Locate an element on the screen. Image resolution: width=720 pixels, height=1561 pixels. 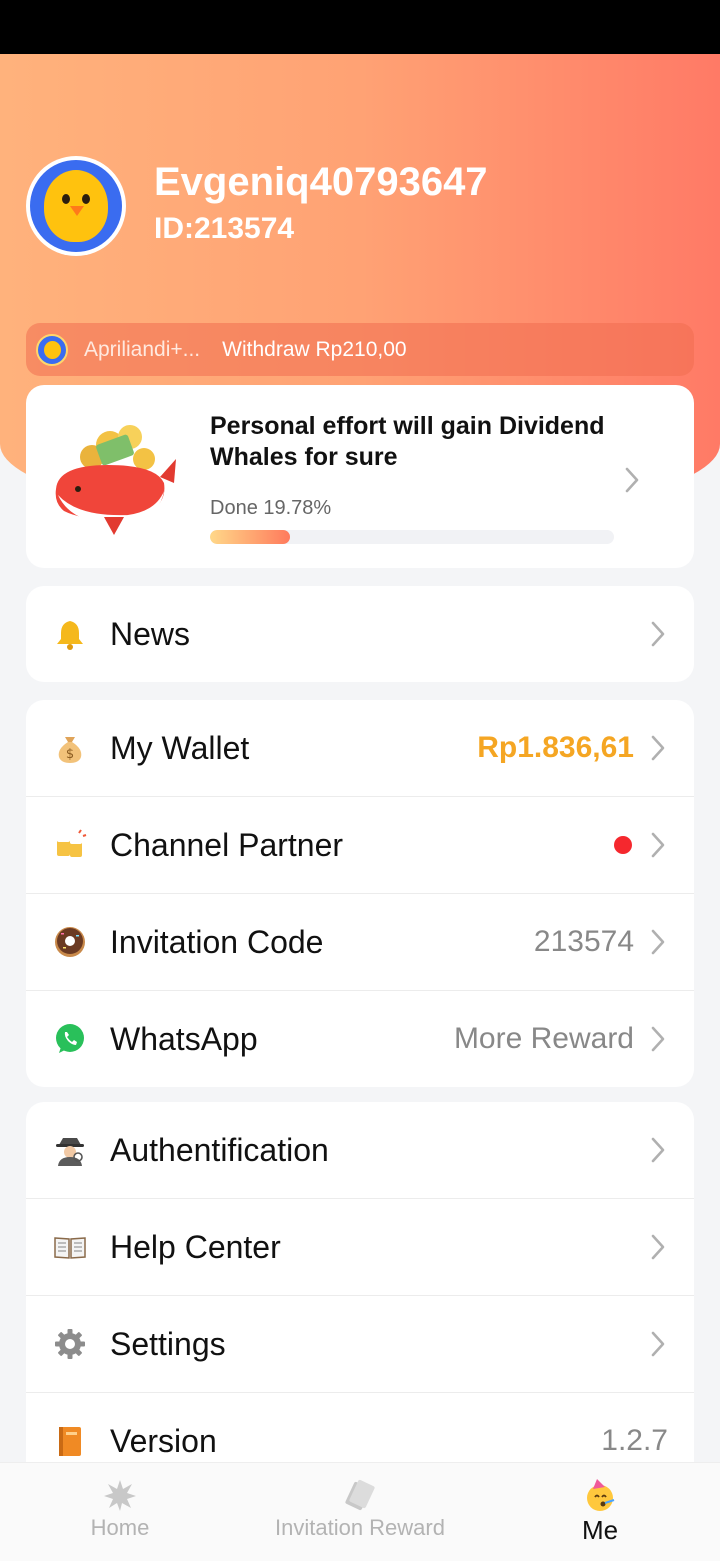
ticker-avatar-icon is located at coordinates (52, 349).